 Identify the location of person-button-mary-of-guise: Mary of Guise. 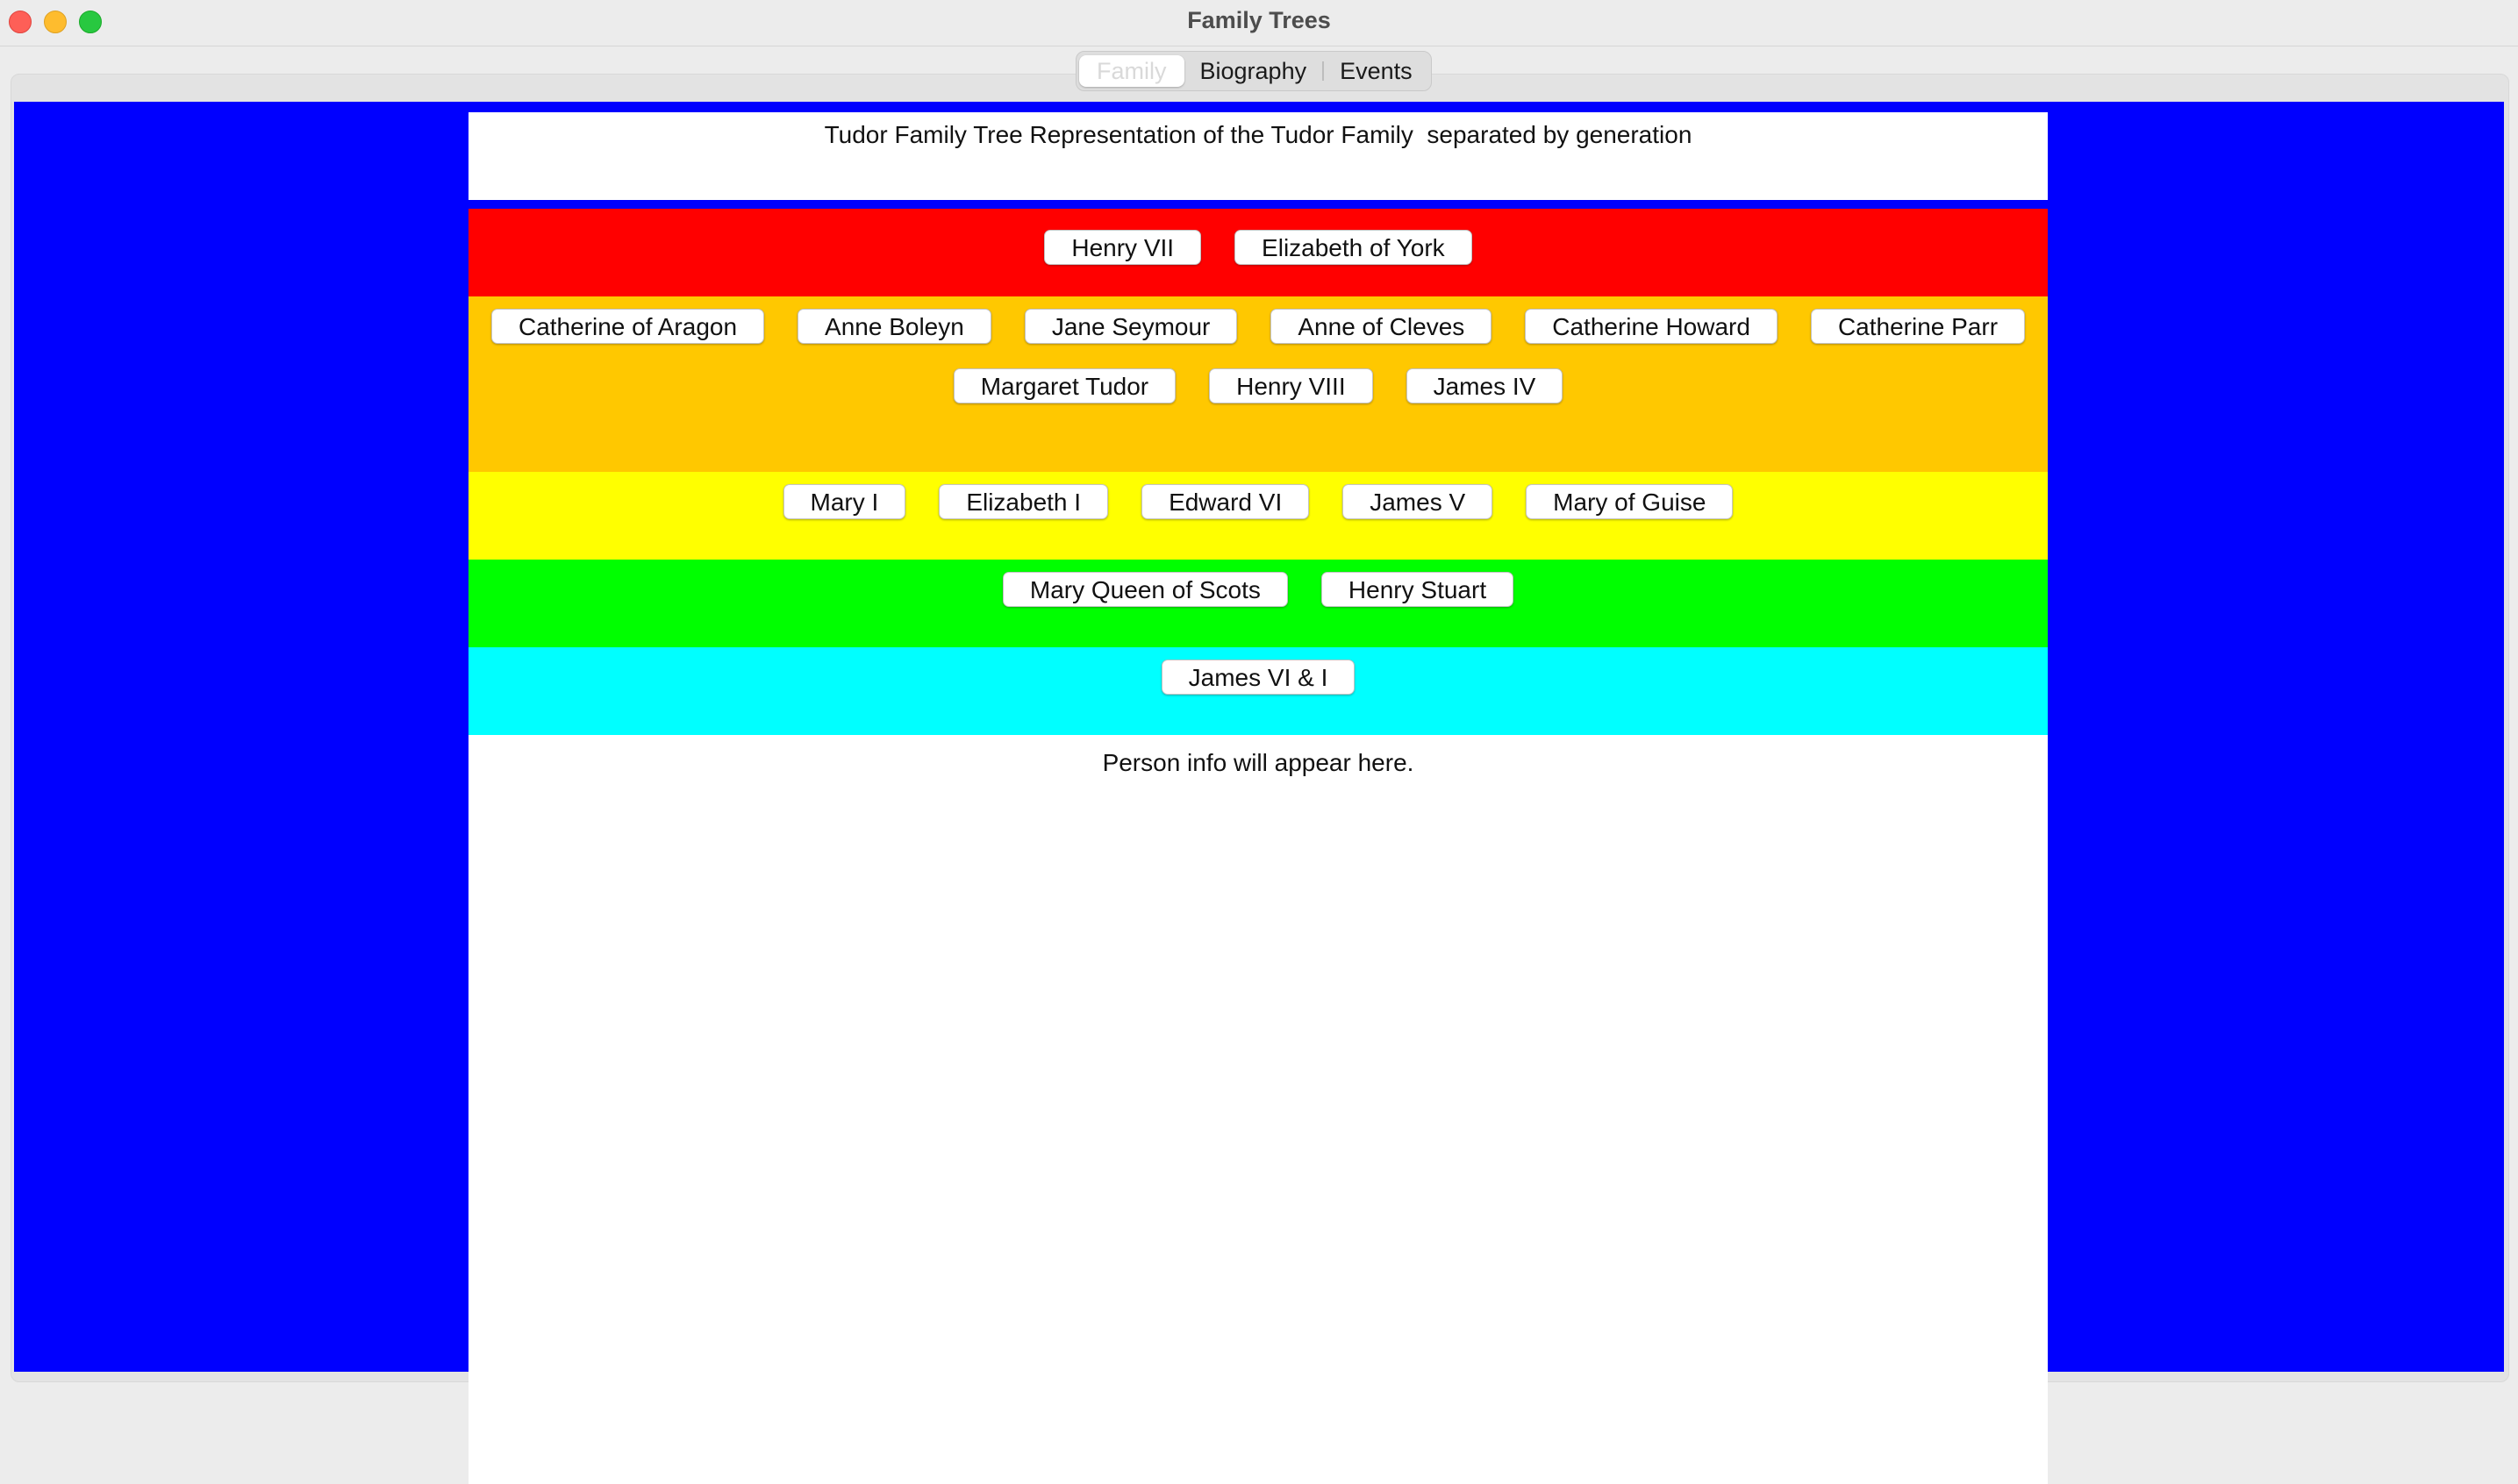
(1630, 501).